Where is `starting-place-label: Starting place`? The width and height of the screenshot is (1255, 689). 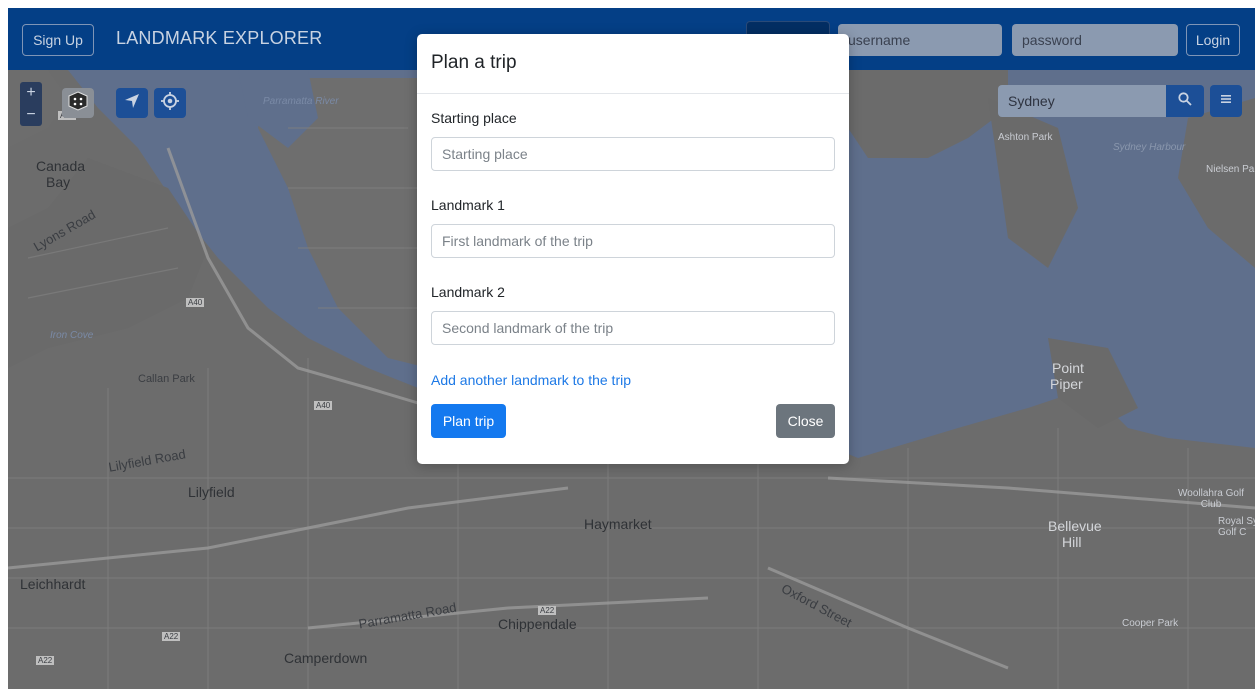
starting-place-label: Starting place is located at coordinates (474, 118).